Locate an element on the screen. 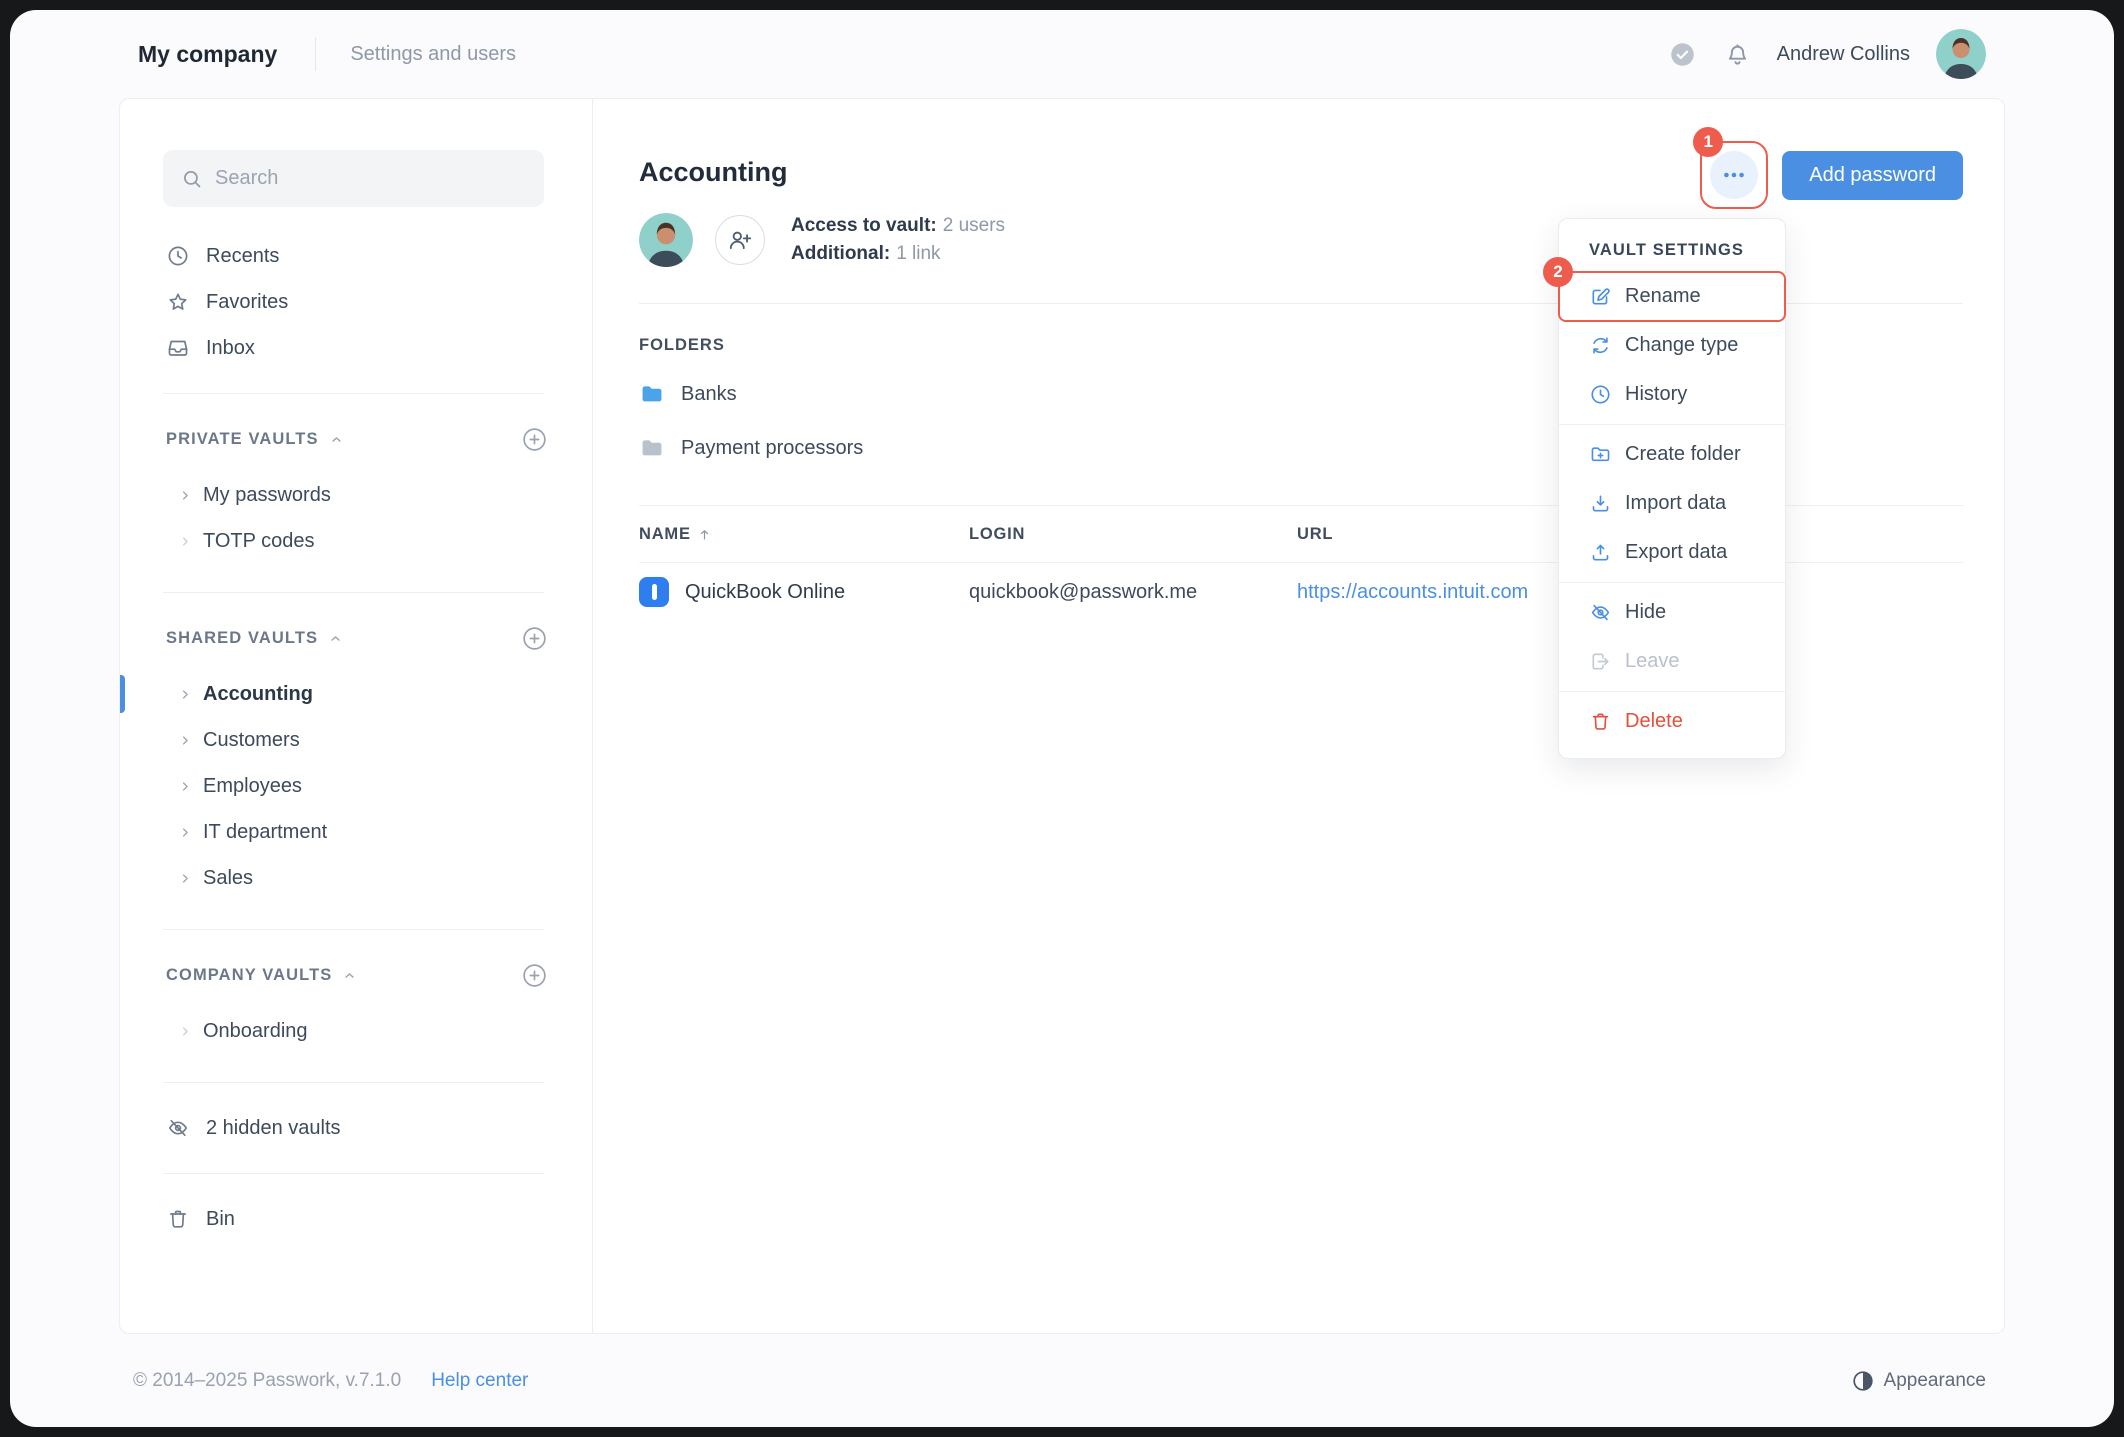 This screenshot has width=2124, height=1437. ellipsis-icon is located at coordinates (1734, 175).